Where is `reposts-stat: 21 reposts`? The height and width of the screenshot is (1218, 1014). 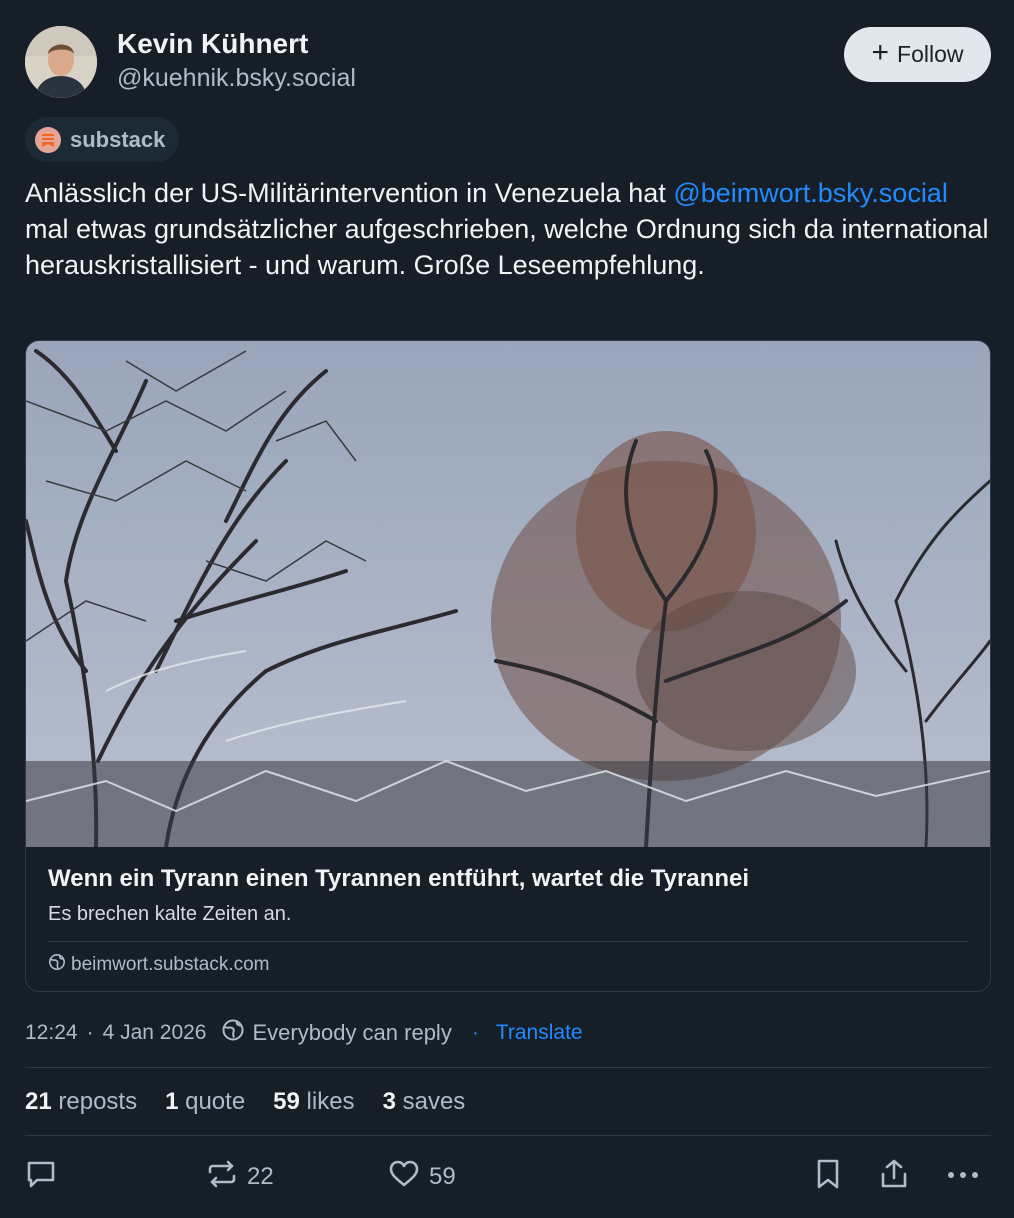
reposts-stat: 21 reposts is located at coordinates (81, 1102).